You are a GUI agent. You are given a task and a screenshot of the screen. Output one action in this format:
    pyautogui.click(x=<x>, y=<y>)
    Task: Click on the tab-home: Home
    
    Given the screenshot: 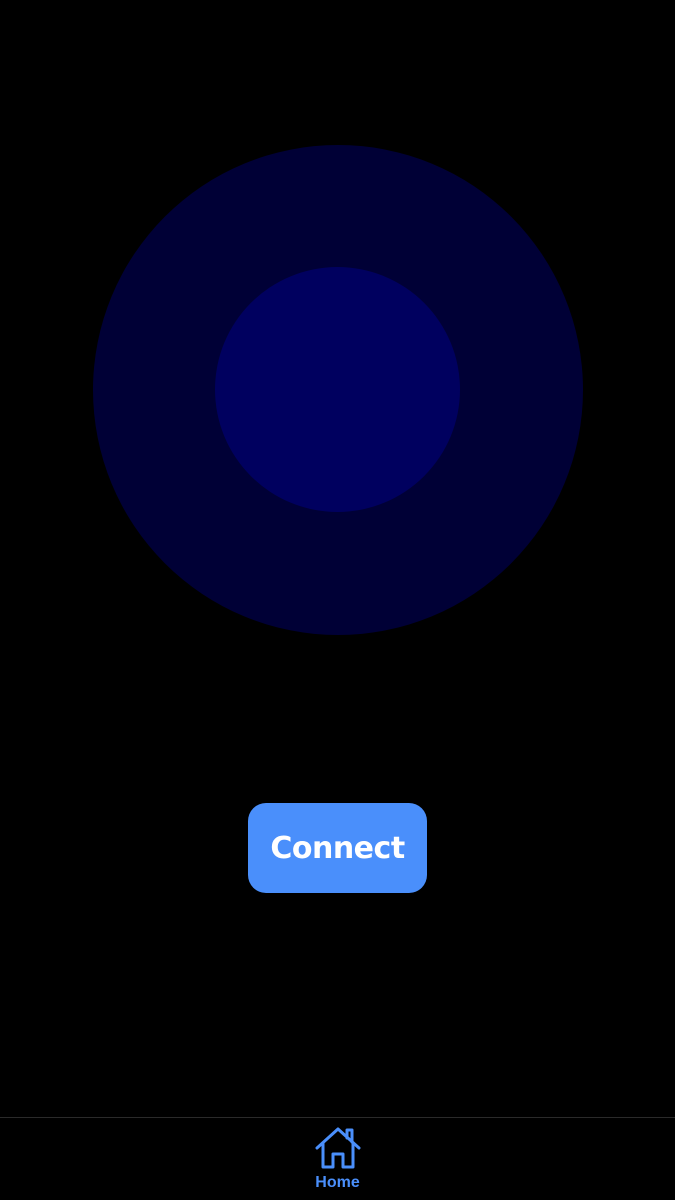 What is the action you would take?
    pyautogui.click(x=337, y=1160)
    